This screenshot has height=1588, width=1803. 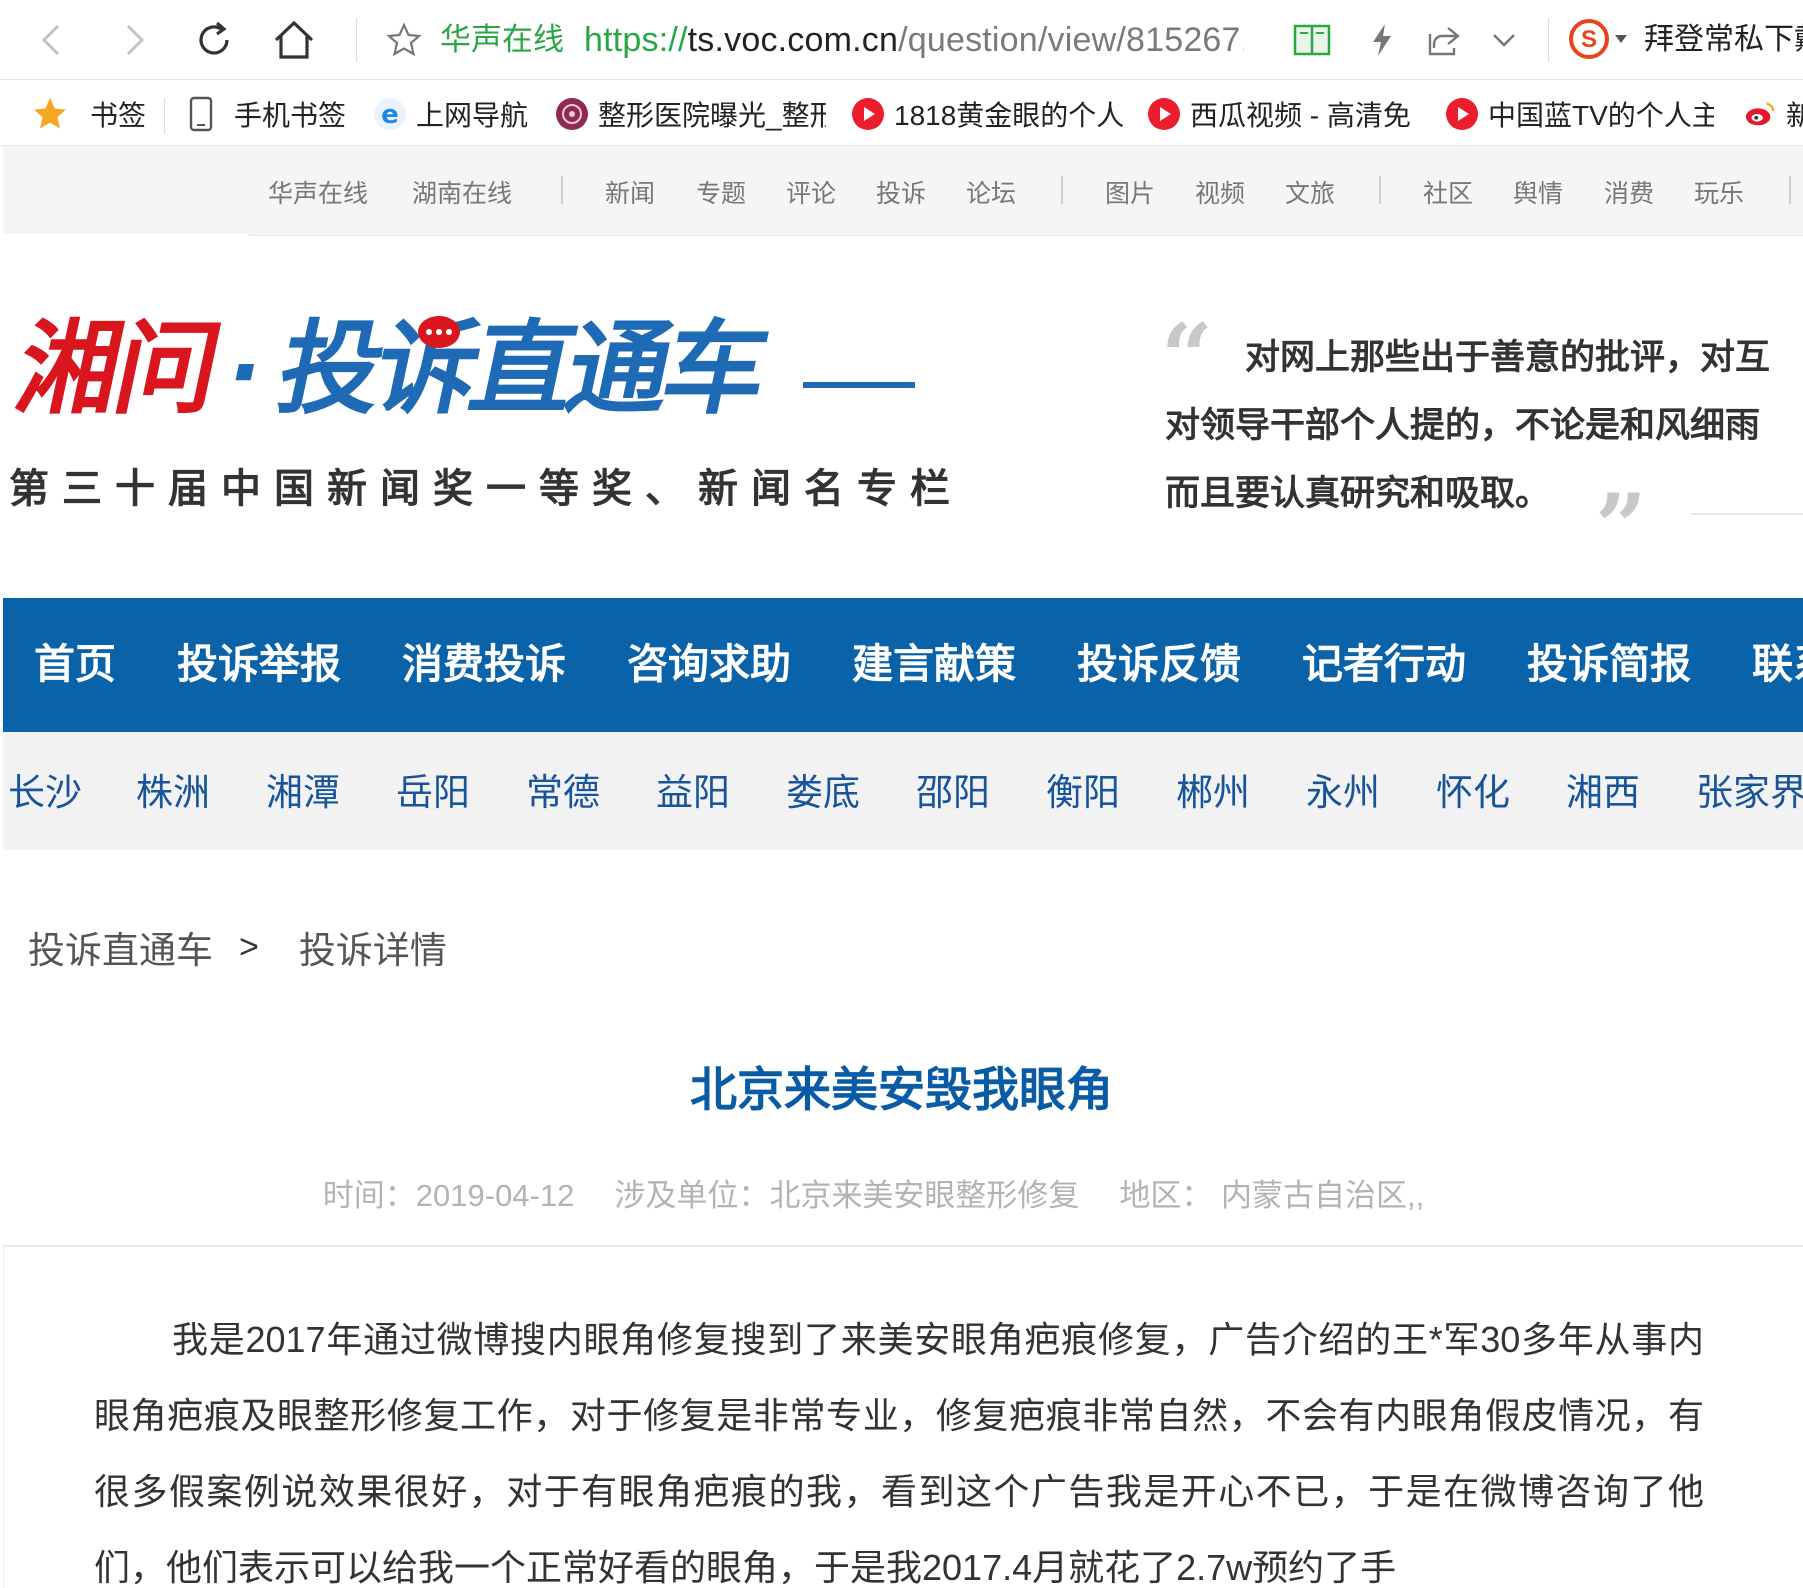 I want to click on top-link-fun: 玩乐, so click(x=1719, y=192).